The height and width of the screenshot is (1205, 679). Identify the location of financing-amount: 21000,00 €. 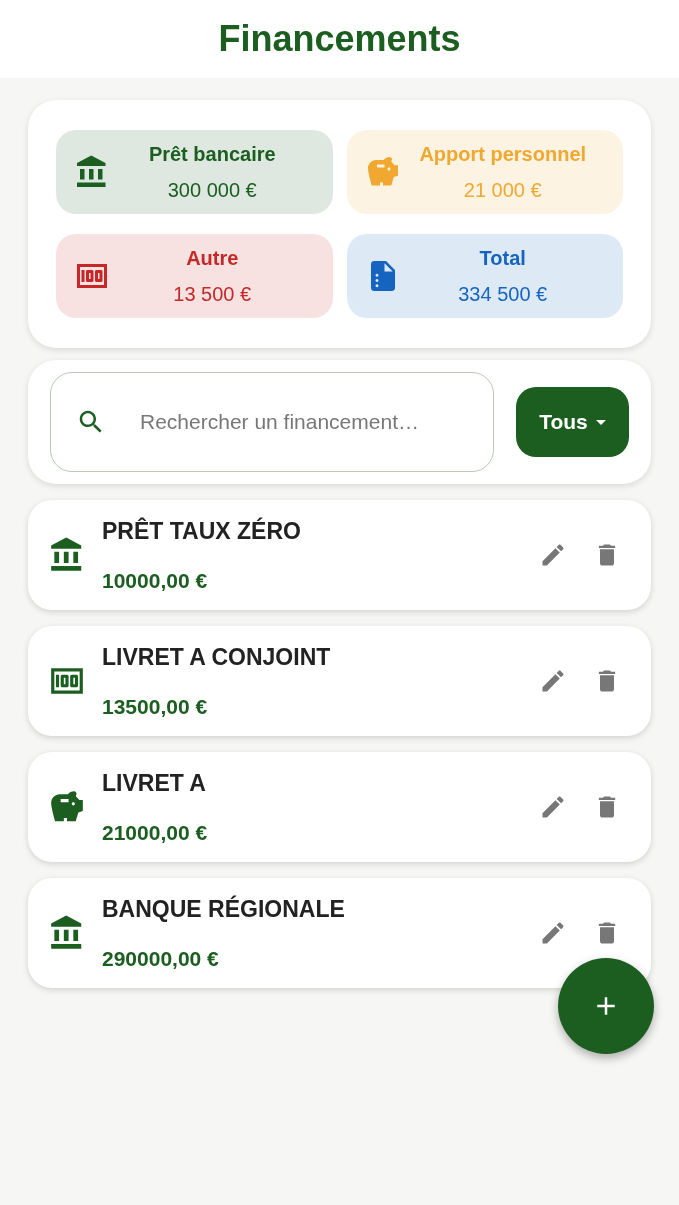
(155, 832).